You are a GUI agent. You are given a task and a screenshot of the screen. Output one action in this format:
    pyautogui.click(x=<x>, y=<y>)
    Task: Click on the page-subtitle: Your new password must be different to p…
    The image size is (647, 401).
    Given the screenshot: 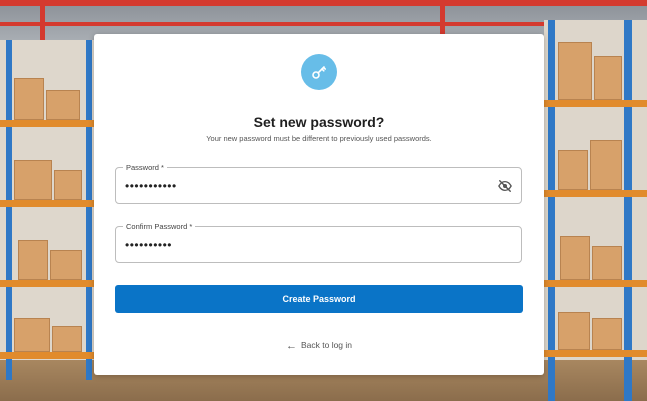 What is the action you would take?
    pyautogui.click(x=319, y=138)
    